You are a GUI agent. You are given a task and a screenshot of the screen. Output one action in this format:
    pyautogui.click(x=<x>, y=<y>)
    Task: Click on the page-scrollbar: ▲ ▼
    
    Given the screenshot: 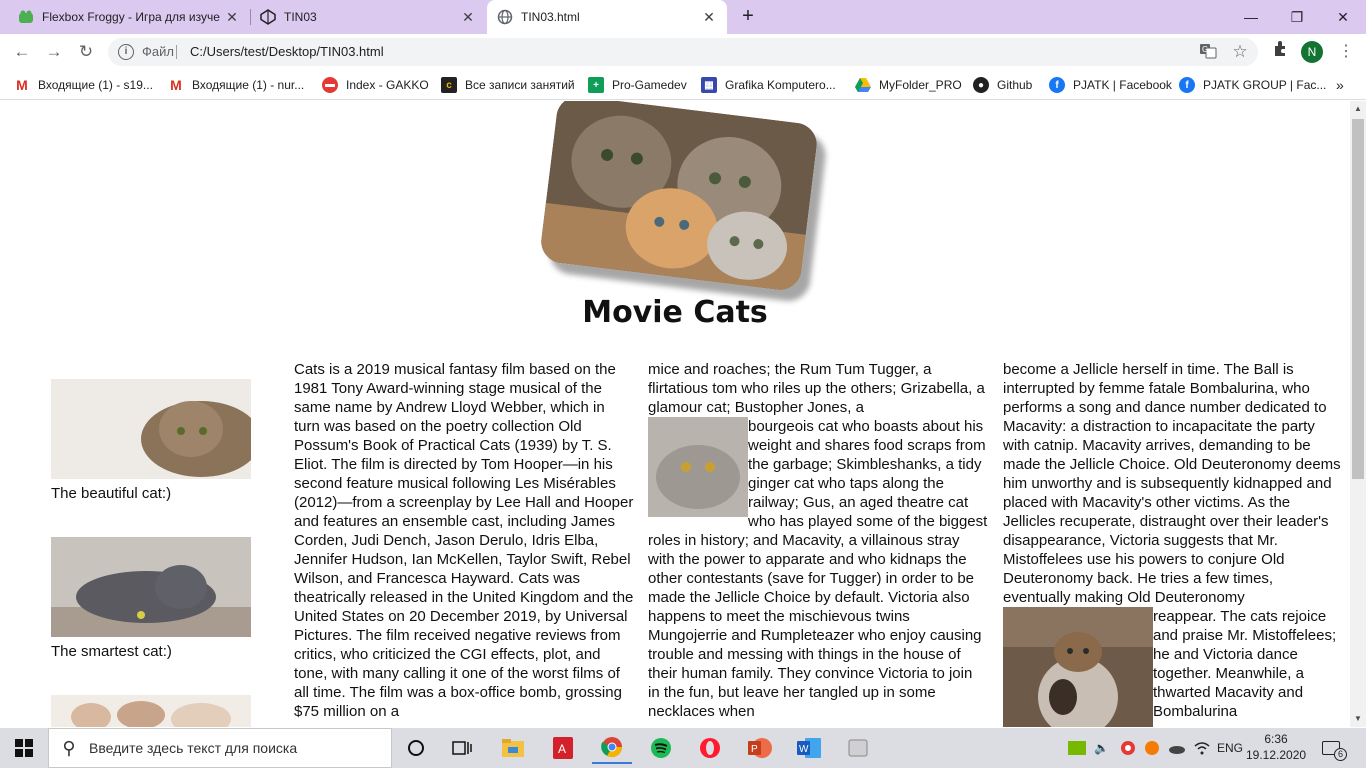 What is the action you would take?
    pyautogui.click(x=1358, y=414)
    